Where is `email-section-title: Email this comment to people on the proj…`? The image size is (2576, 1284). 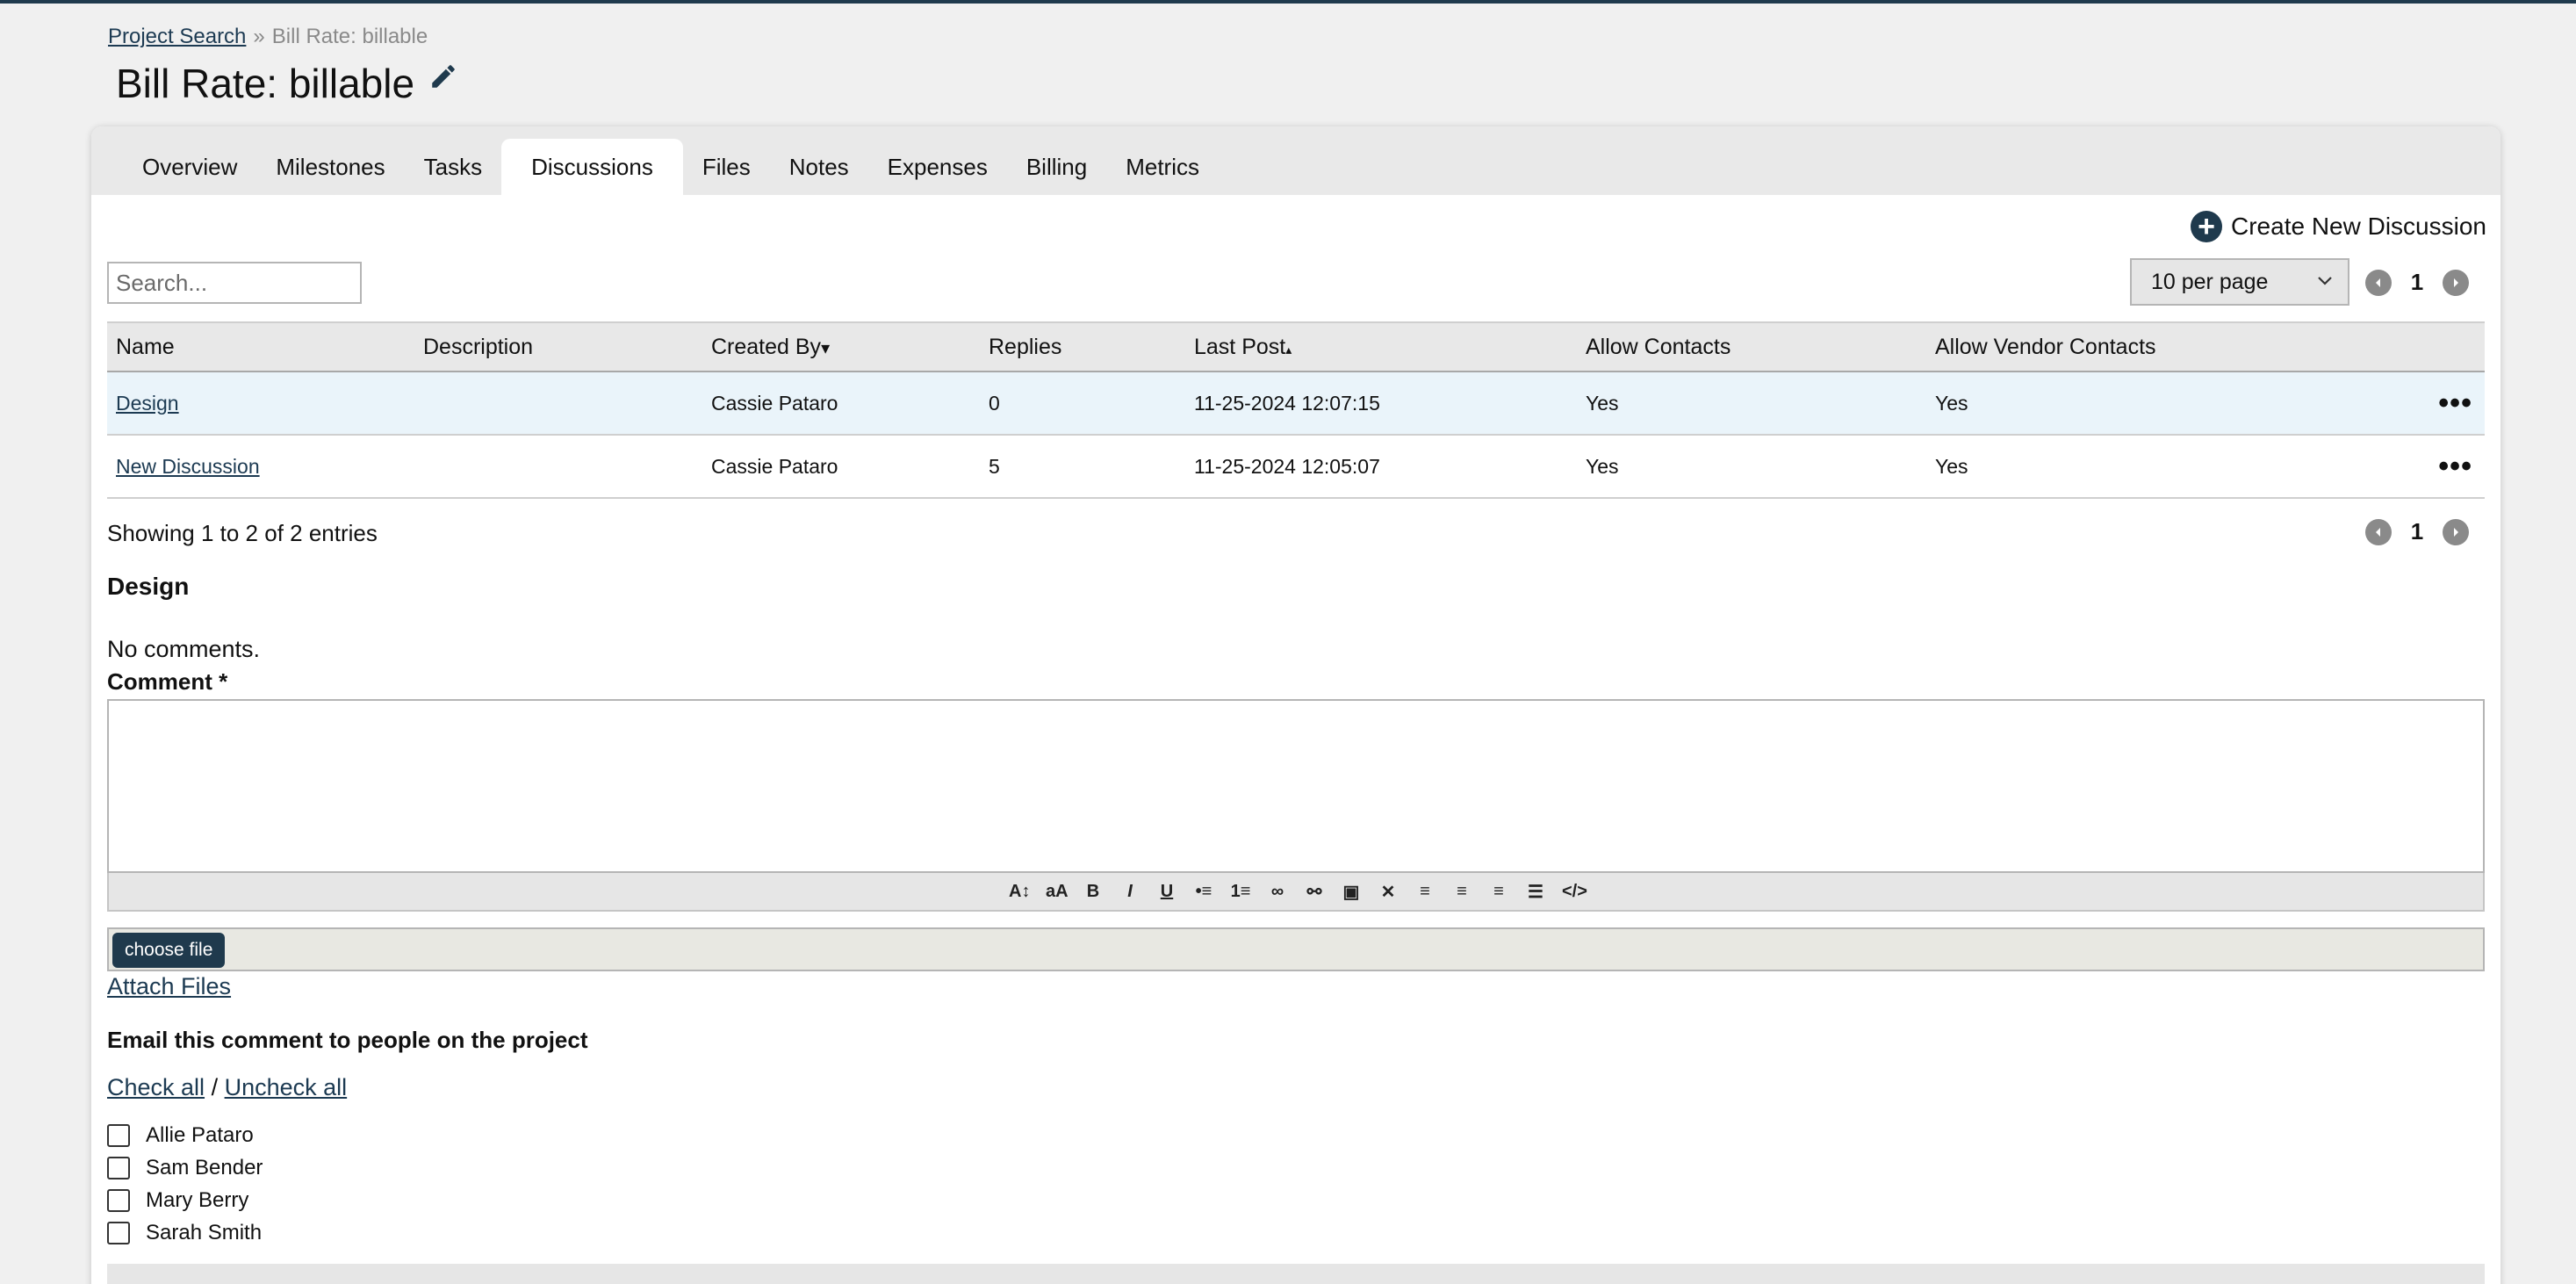 email-section-title: Email this comment to people on the proj… is located at coordinates (347, 1040).